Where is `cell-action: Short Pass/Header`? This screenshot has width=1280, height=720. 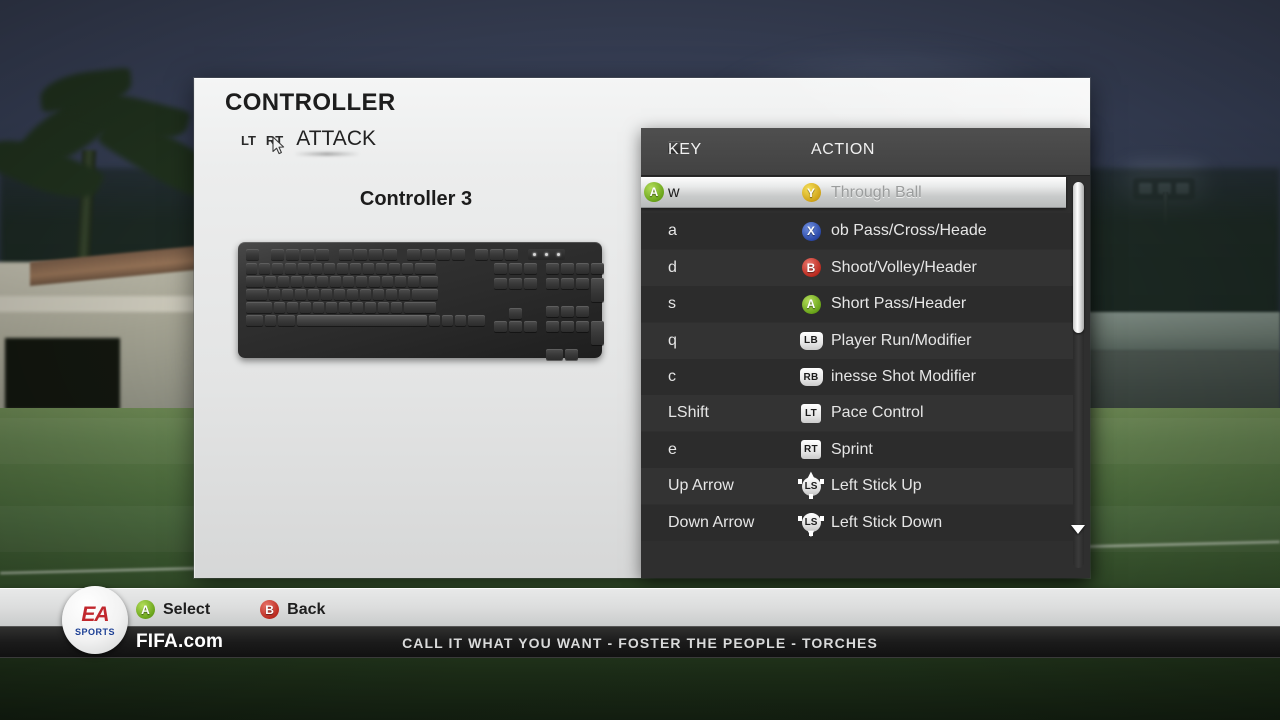 cell-action: Short Pass/Header is located at coordinates (899, 304).